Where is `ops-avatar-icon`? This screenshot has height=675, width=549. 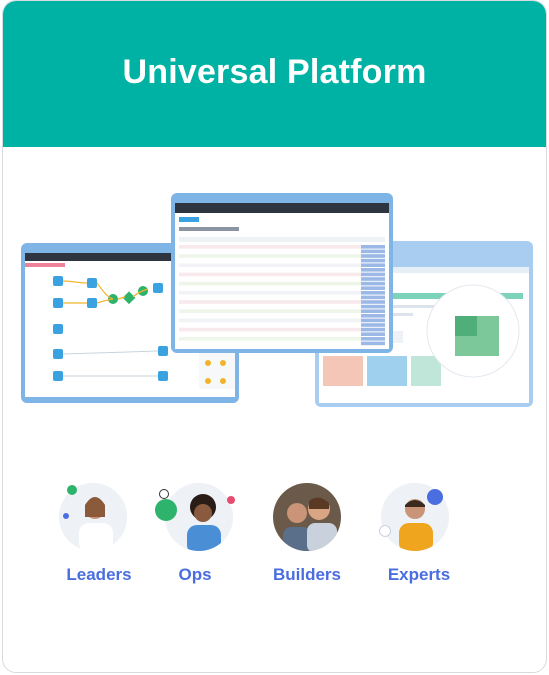
ops-avatar-icon is located at coordinates (199, 517).